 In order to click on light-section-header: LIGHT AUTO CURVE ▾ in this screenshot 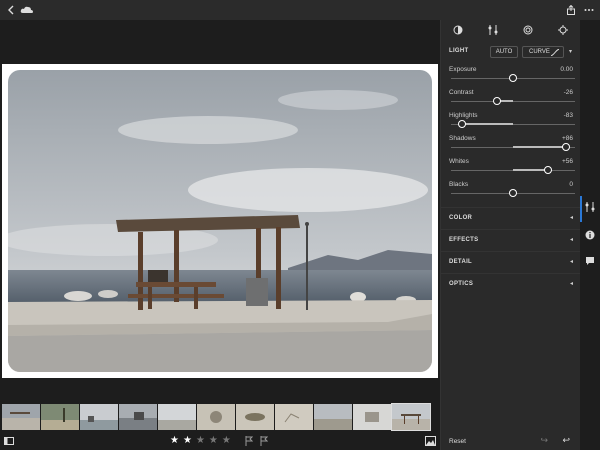, I will do `click(511, 52)`.